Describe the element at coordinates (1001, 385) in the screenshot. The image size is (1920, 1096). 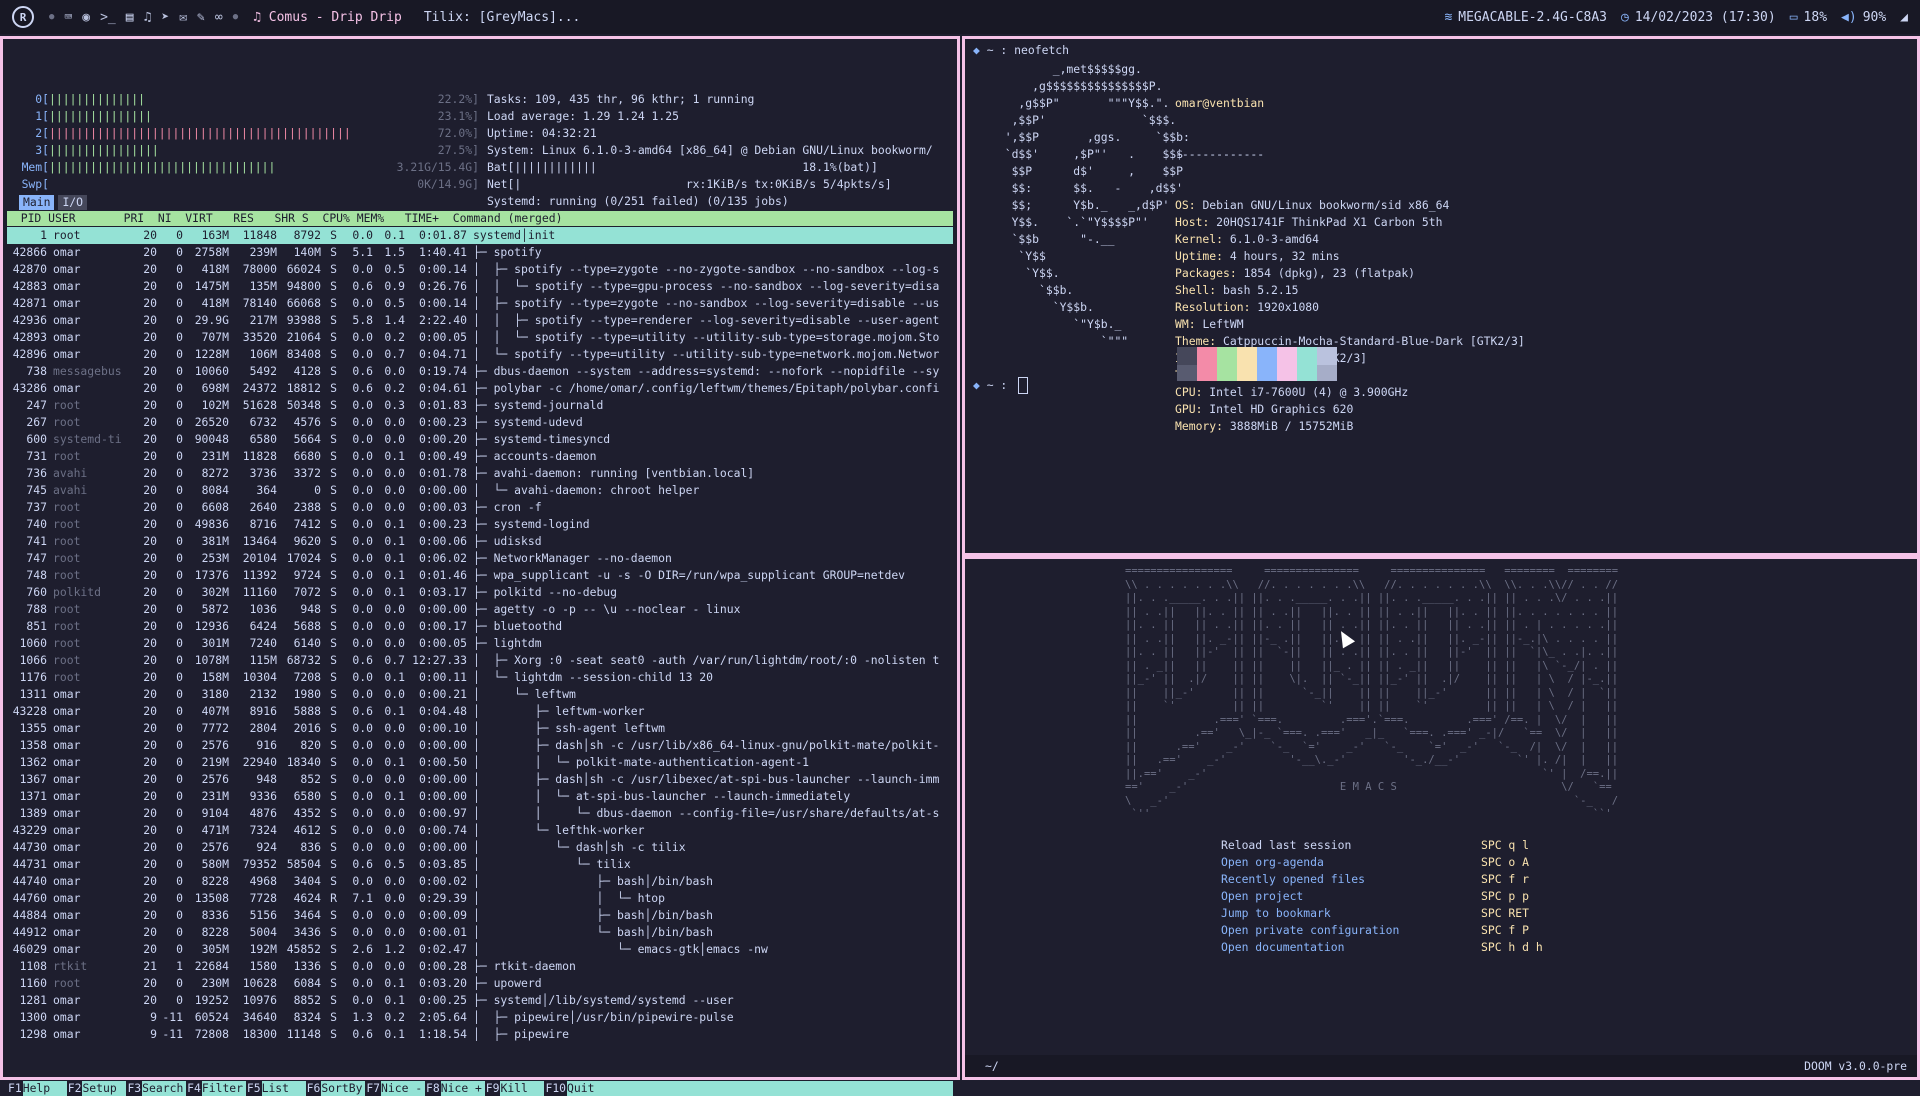
I see `shell-prompt-active: ◆ ~ :` at that location.